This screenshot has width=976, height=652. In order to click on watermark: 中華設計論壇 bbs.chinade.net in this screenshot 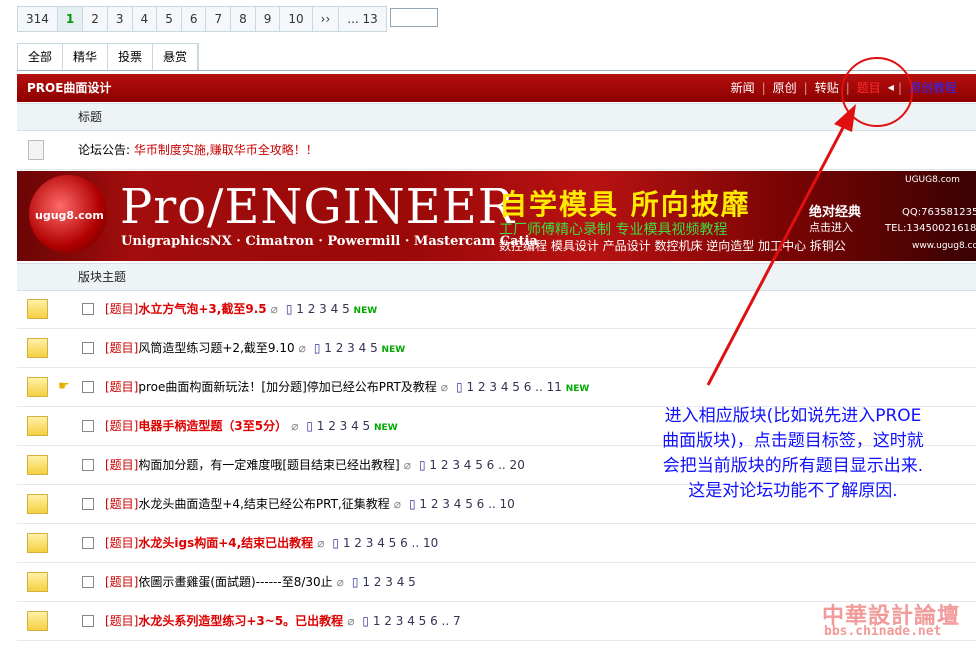, I will do `click(896, 622)`.